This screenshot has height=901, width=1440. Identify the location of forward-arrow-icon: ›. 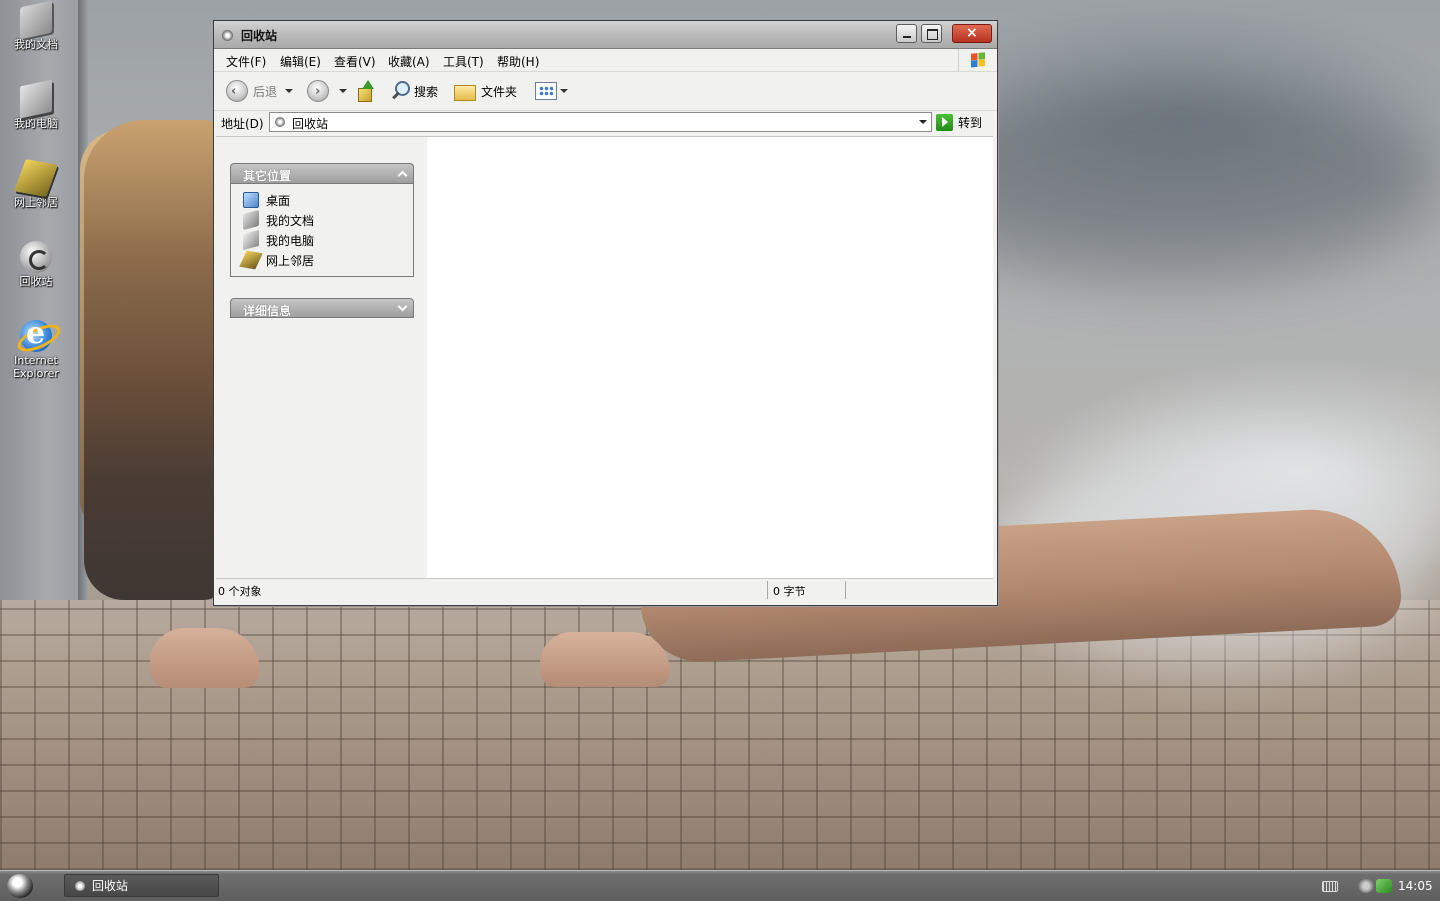
(318, 91).